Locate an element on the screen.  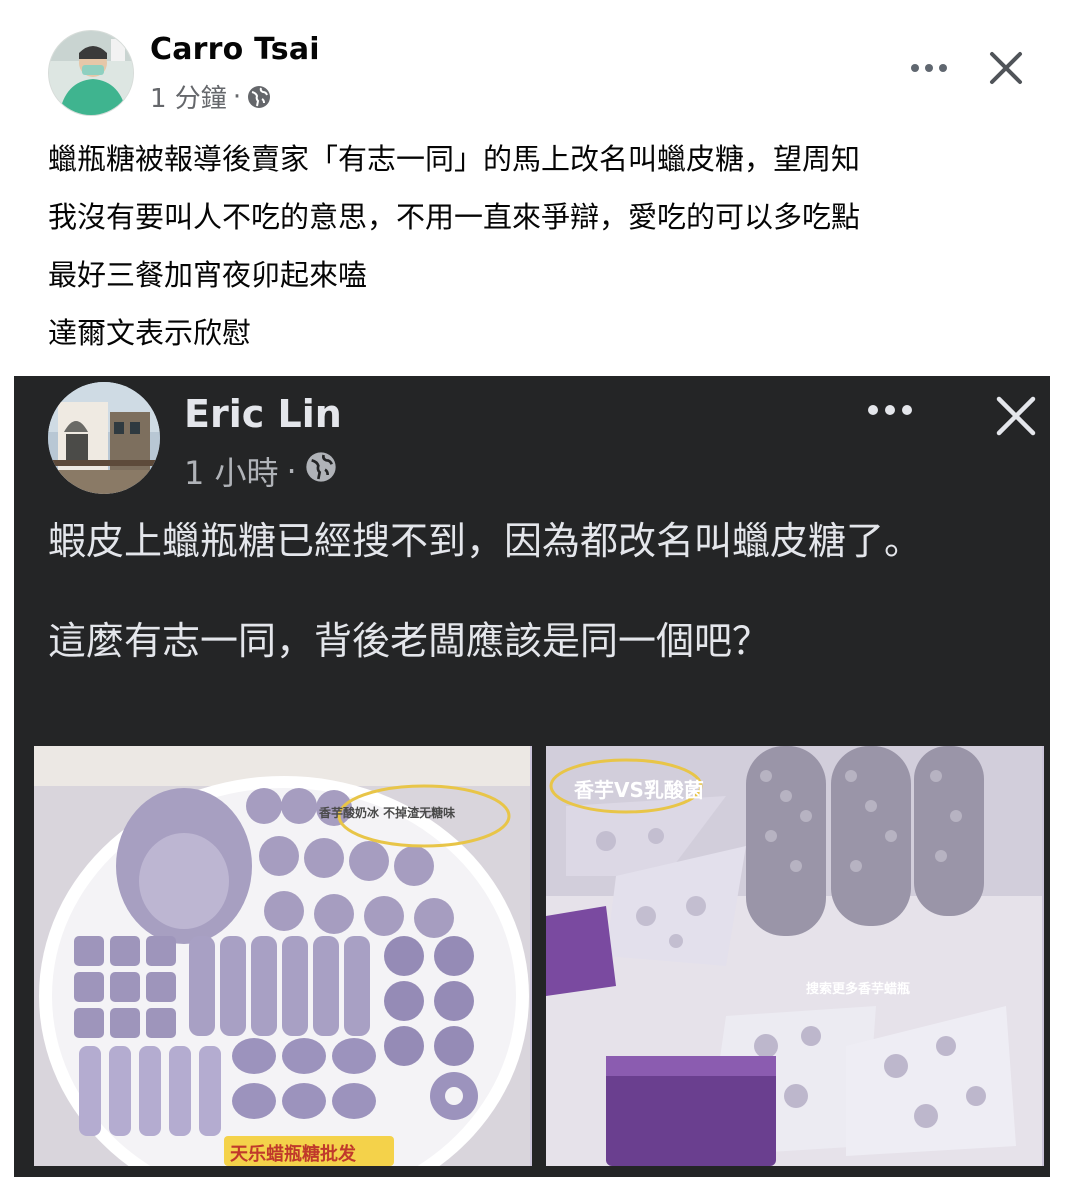
post-meta: 1 分鐘 · is located at coordinates (210, 96).